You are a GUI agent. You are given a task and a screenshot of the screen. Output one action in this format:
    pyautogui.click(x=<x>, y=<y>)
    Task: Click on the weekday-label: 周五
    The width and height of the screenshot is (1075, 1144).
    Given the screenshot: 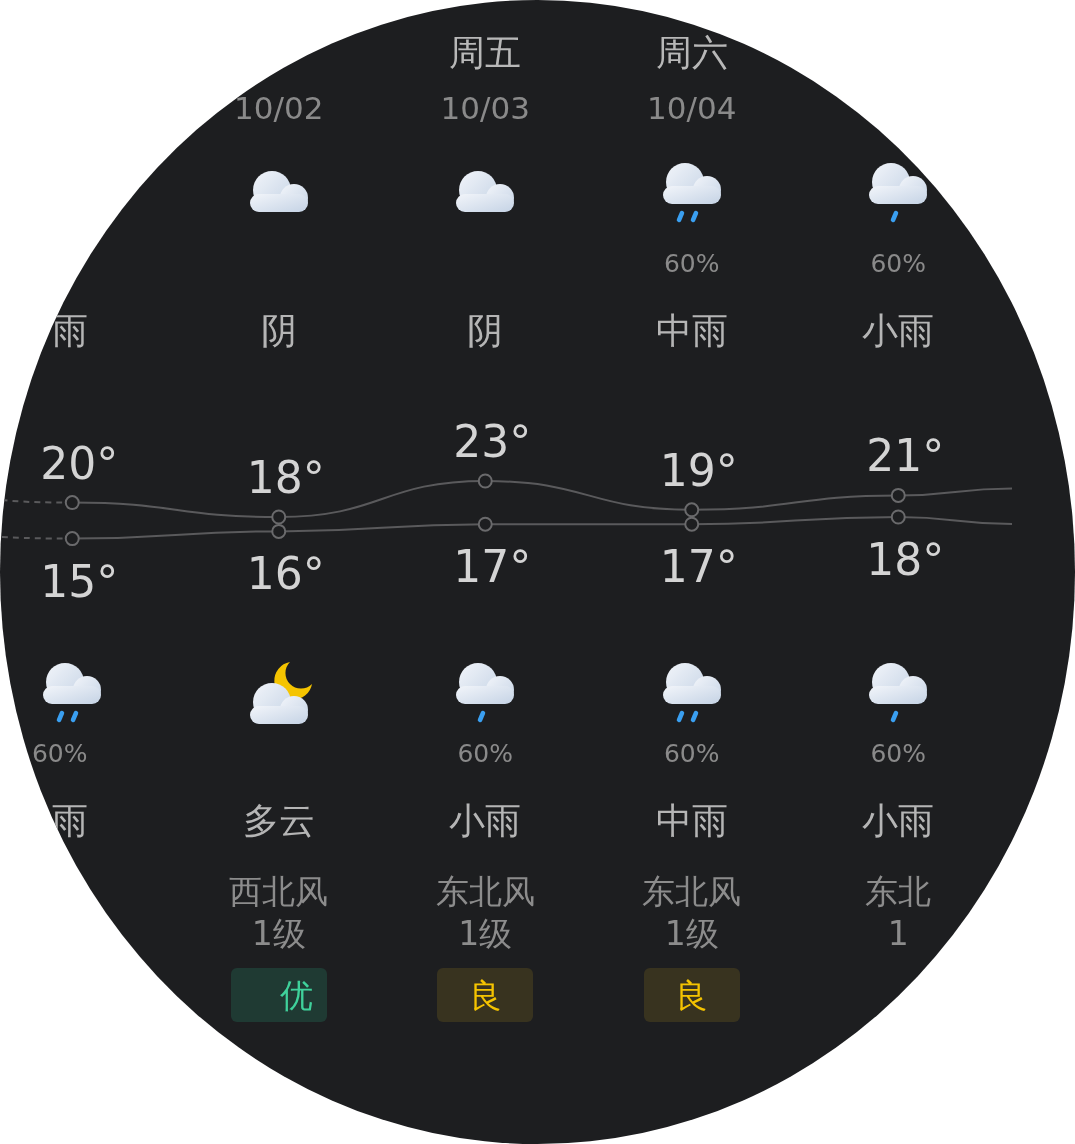 What is the action you would take?
    pyautogui.click(x=485, y=53)
    